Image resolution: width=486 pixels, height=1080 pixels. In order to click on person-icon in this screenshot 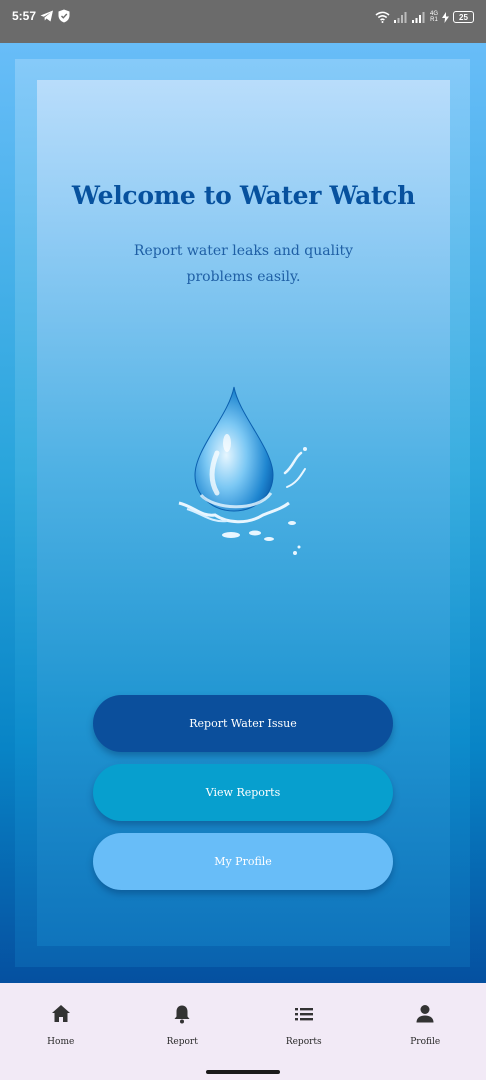, I will do `click(425, 1014)`.